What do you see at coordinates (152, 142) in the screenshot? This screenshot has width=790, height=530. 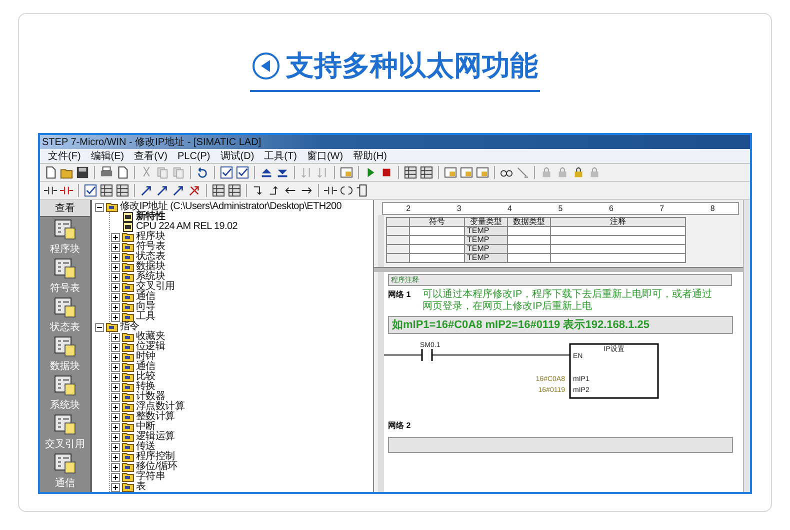 I see `window-title: STEP 7-Micro/WIN - 修改IP地址 - [SIMATIC LAD]` at bounding box center [152, 142].